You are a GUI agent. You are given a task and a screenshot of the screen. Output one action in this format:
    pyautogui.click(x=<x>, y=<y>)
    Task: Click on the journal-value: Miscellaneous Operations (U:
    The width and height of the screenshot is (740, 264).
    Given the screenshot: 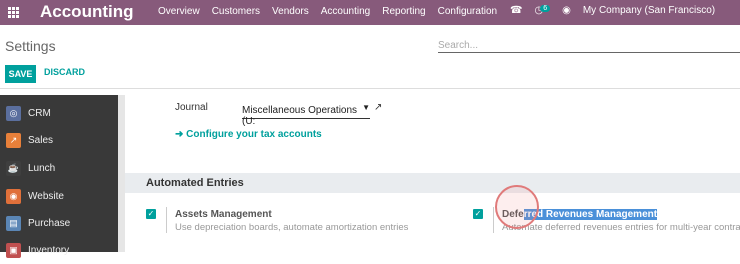 What is the action you would take?
    pyautogui.click(x=300, y=116)
    